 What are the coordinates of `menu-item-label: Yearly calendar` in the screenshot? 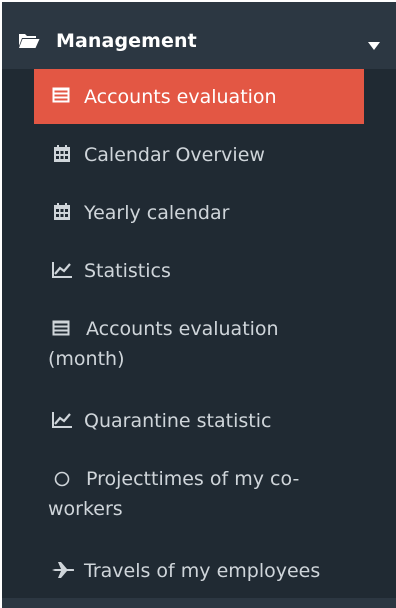 It's located at (157, 213).